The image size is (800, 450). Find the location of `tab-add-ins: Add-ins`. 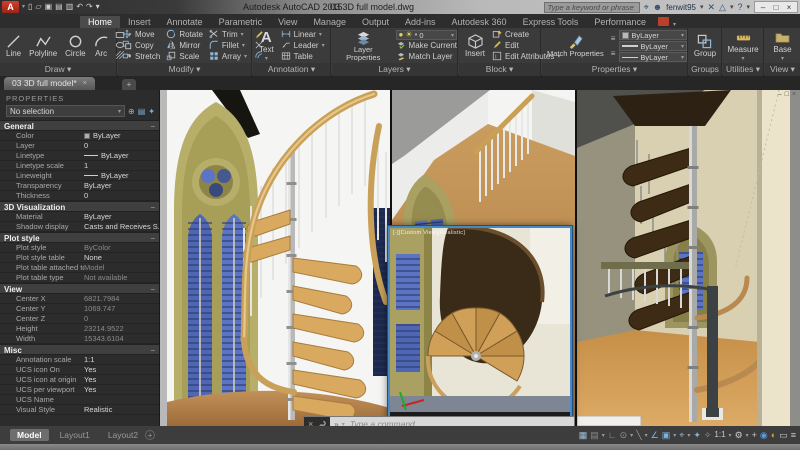

tab-add-ins: Add-ins is located at coordinates (420, 22).